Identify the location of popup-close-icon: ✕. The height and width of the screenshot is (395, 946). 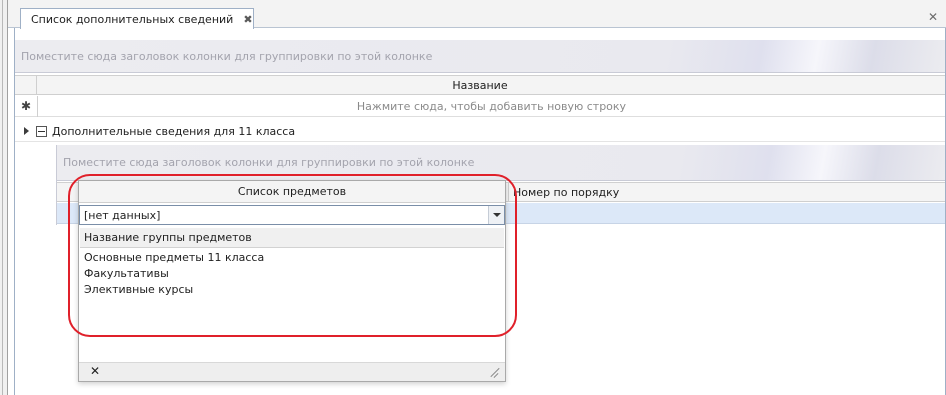
(96, 371).